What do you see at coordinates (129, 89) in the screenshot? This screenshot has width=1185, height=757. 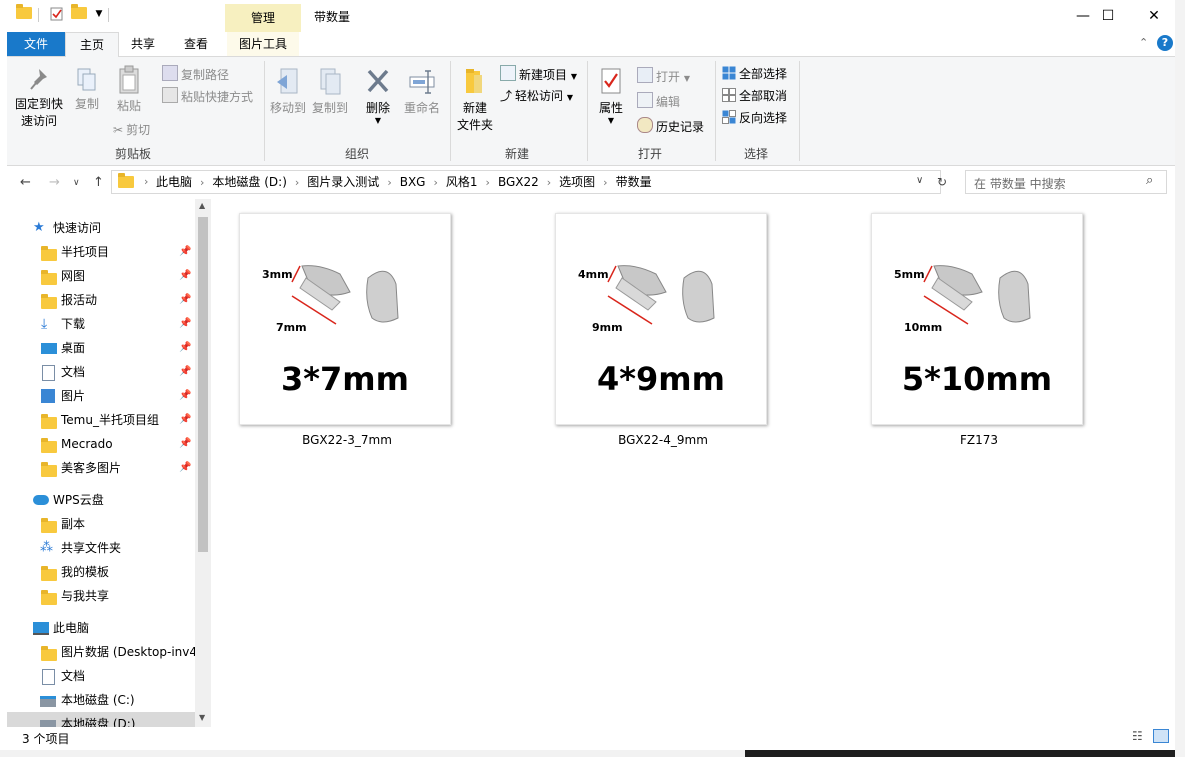 I see `paste-button: 粘贴` at bounding box center [129, 89].